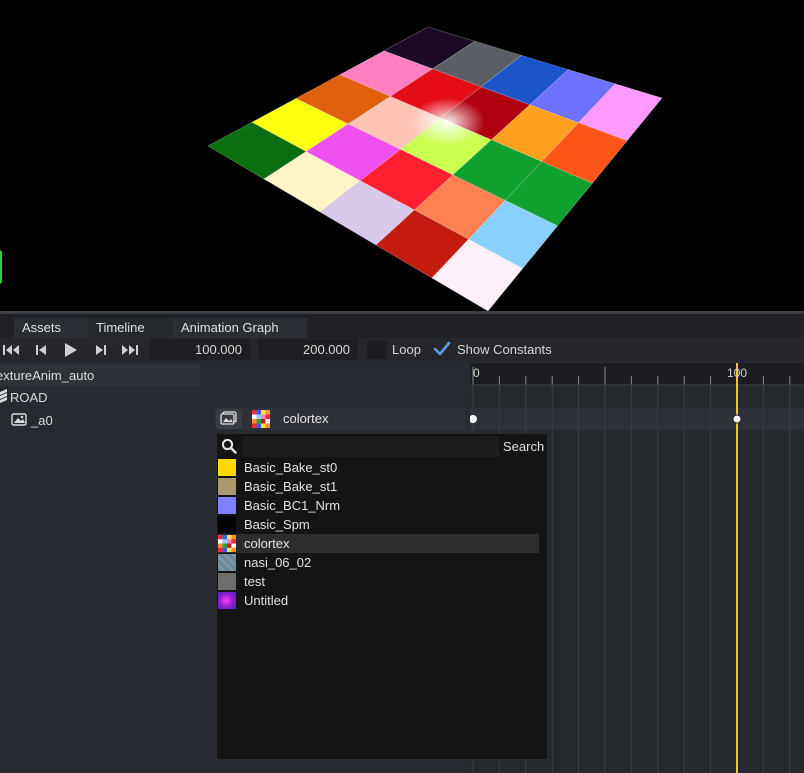 Image resolution: width=804 pixels, height=773 pixels. I want to click on ruler-label-100: 100, so click(737, 373).